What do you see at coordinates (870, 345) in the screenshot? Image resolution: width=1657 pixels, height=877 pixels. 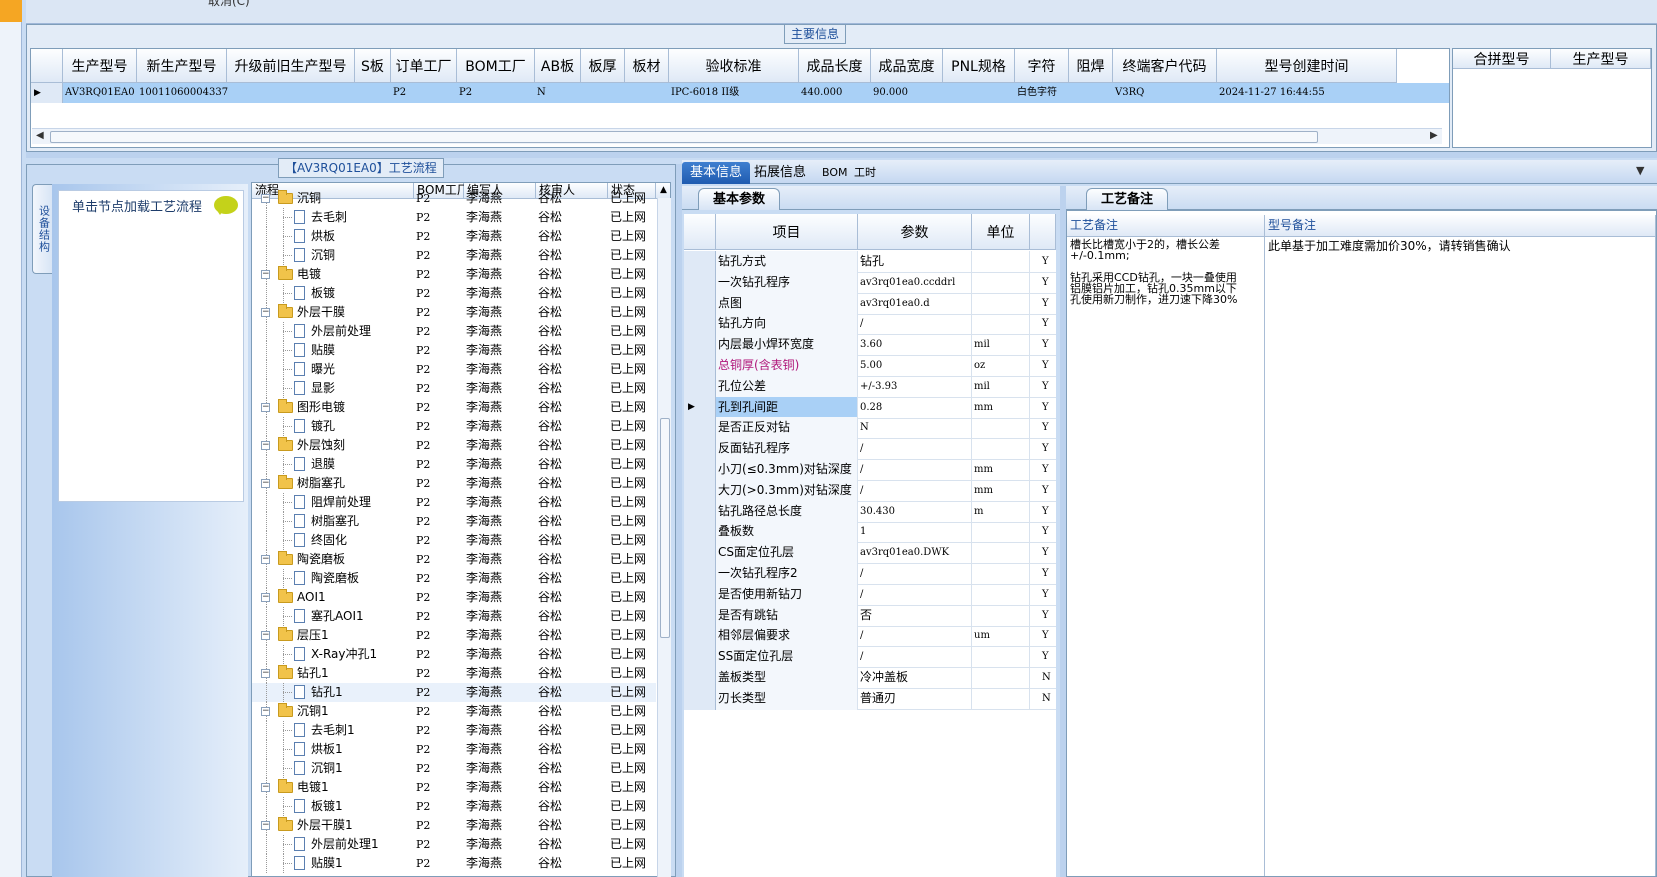 I see `param-row: 内层最小焊环宽度 3.60 mil Y` at bounding box center [870, 345].